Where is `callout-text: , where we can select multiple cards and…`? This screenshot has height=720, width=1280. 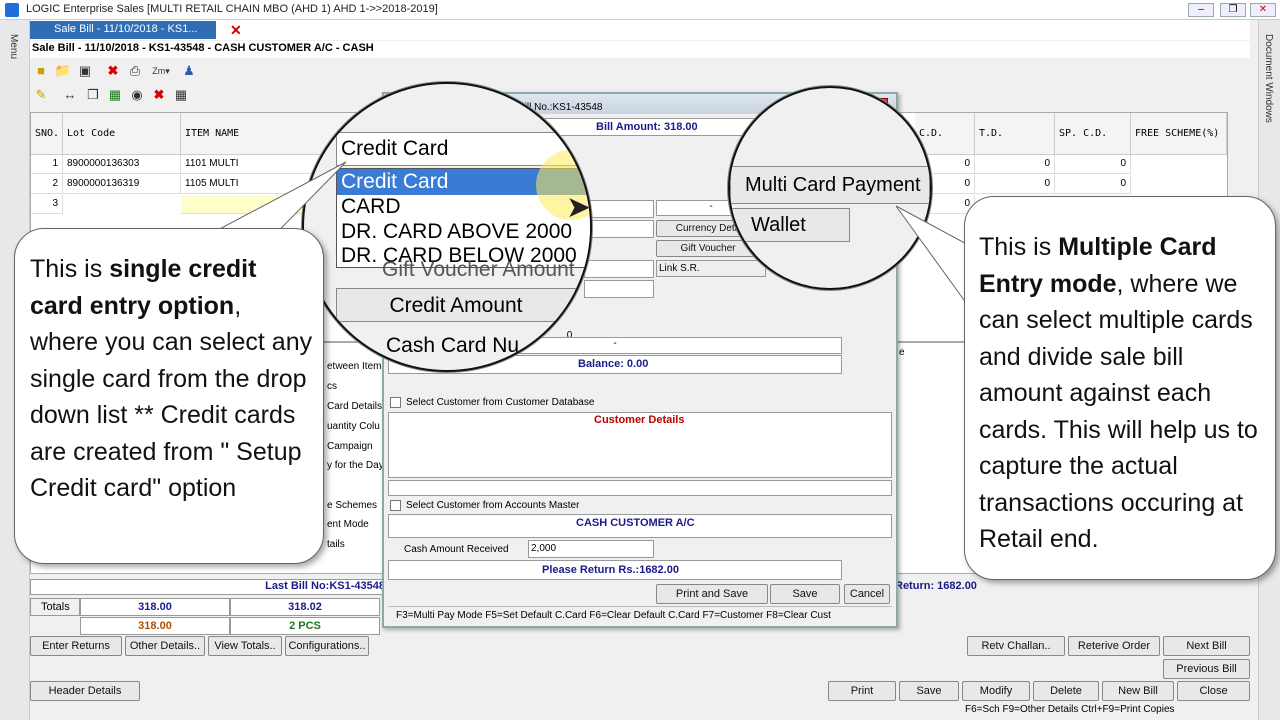
callout-text: , where we can select multiple cards and… is located at coordinates (1118, 411).